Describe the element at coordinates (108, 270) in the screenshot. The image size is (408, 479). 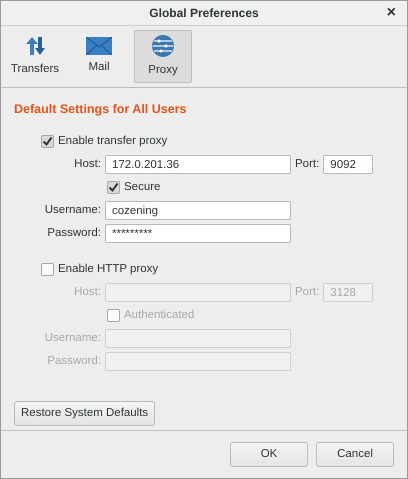
I see `checkbox-label: Enable HTTP proxy` at that location.